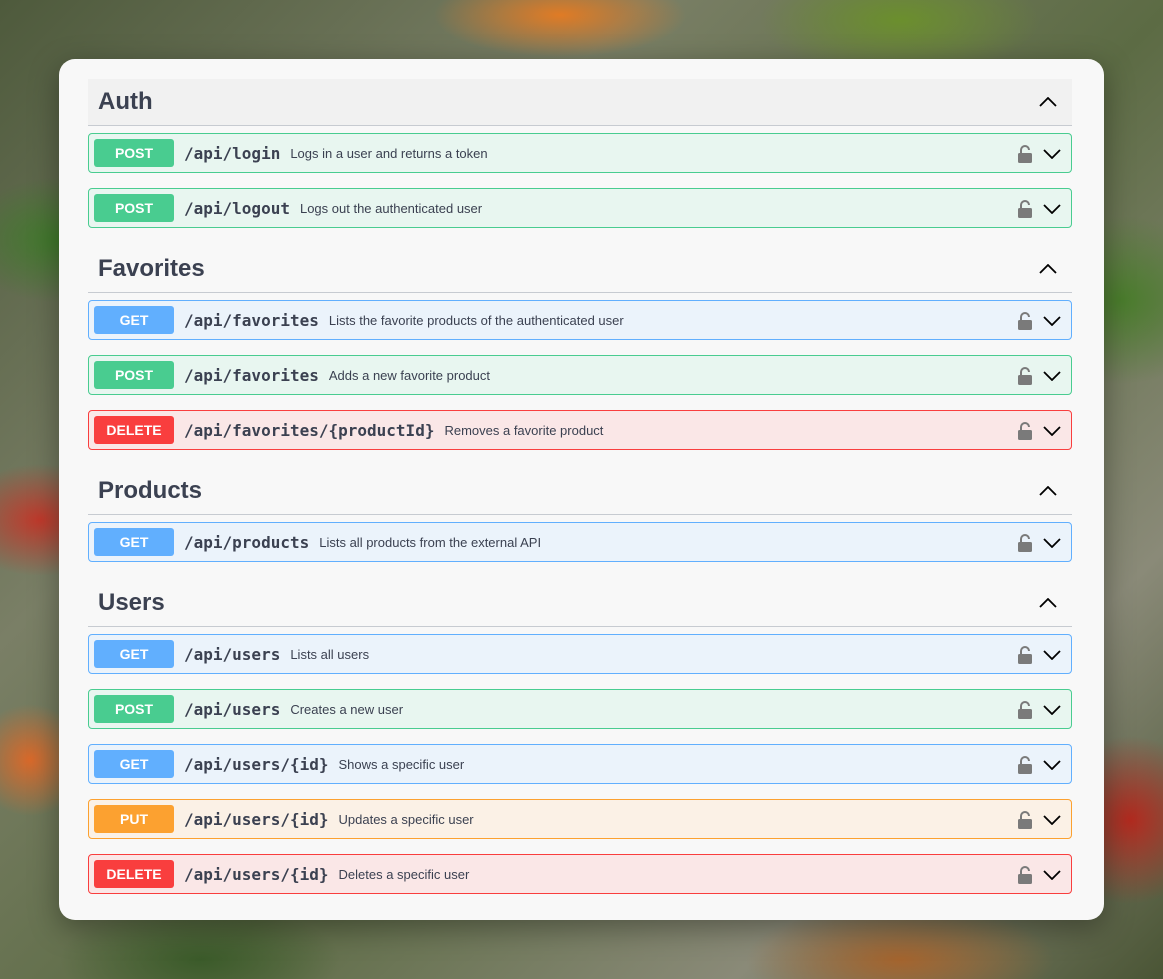  I want to click on section-title: Auth, so click(125, 101).